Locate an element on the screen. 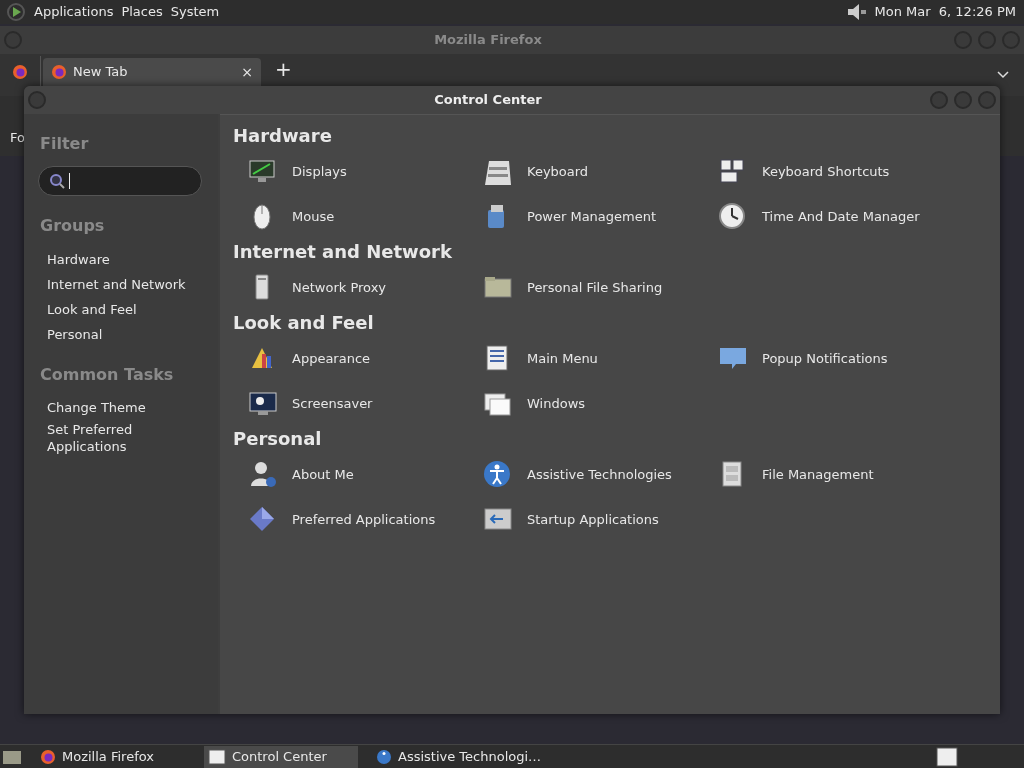 The width and height of the screenshot is (1024, 768). settings-item: Main Menu is located at coordinates (585, 358).